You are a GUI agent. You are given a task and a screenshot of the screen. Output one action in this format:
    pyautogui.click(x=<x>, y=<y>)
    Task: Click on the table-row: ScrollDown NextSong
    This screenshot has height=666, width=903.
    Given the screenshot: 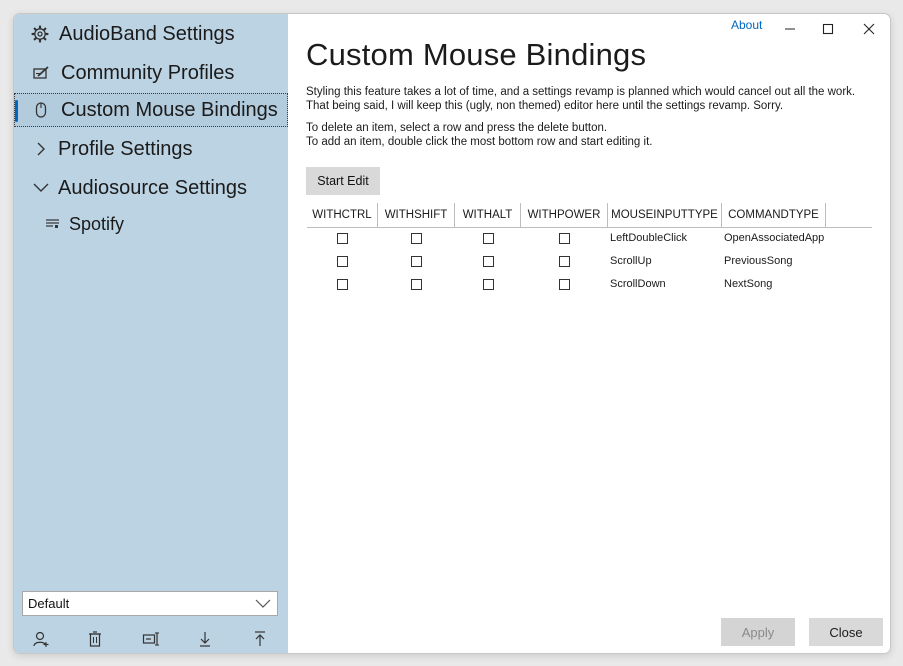 What is the action you would take?
    pyautogui.click(x=589, y=285)
    